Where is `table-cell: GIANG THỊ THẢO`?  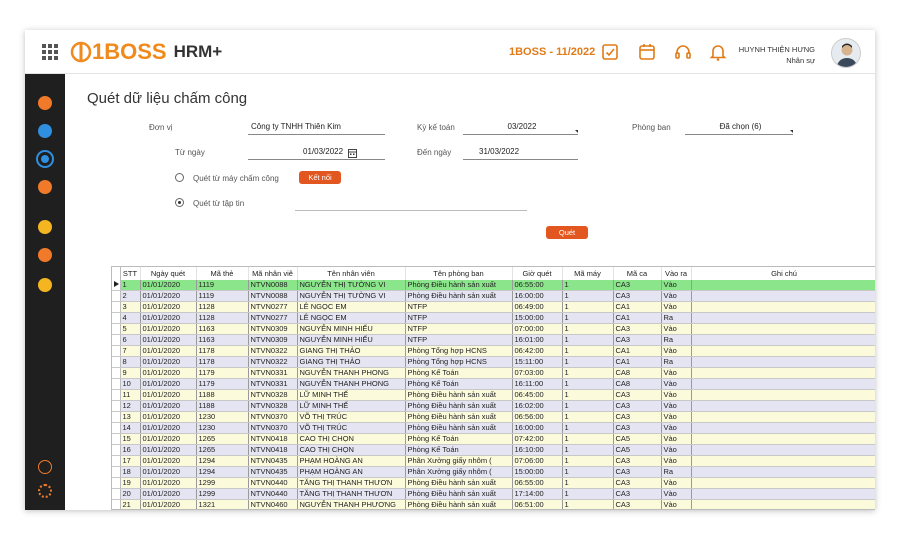 table-cell: GIANG THỊ THẢO is located at coordinates (351, 351).